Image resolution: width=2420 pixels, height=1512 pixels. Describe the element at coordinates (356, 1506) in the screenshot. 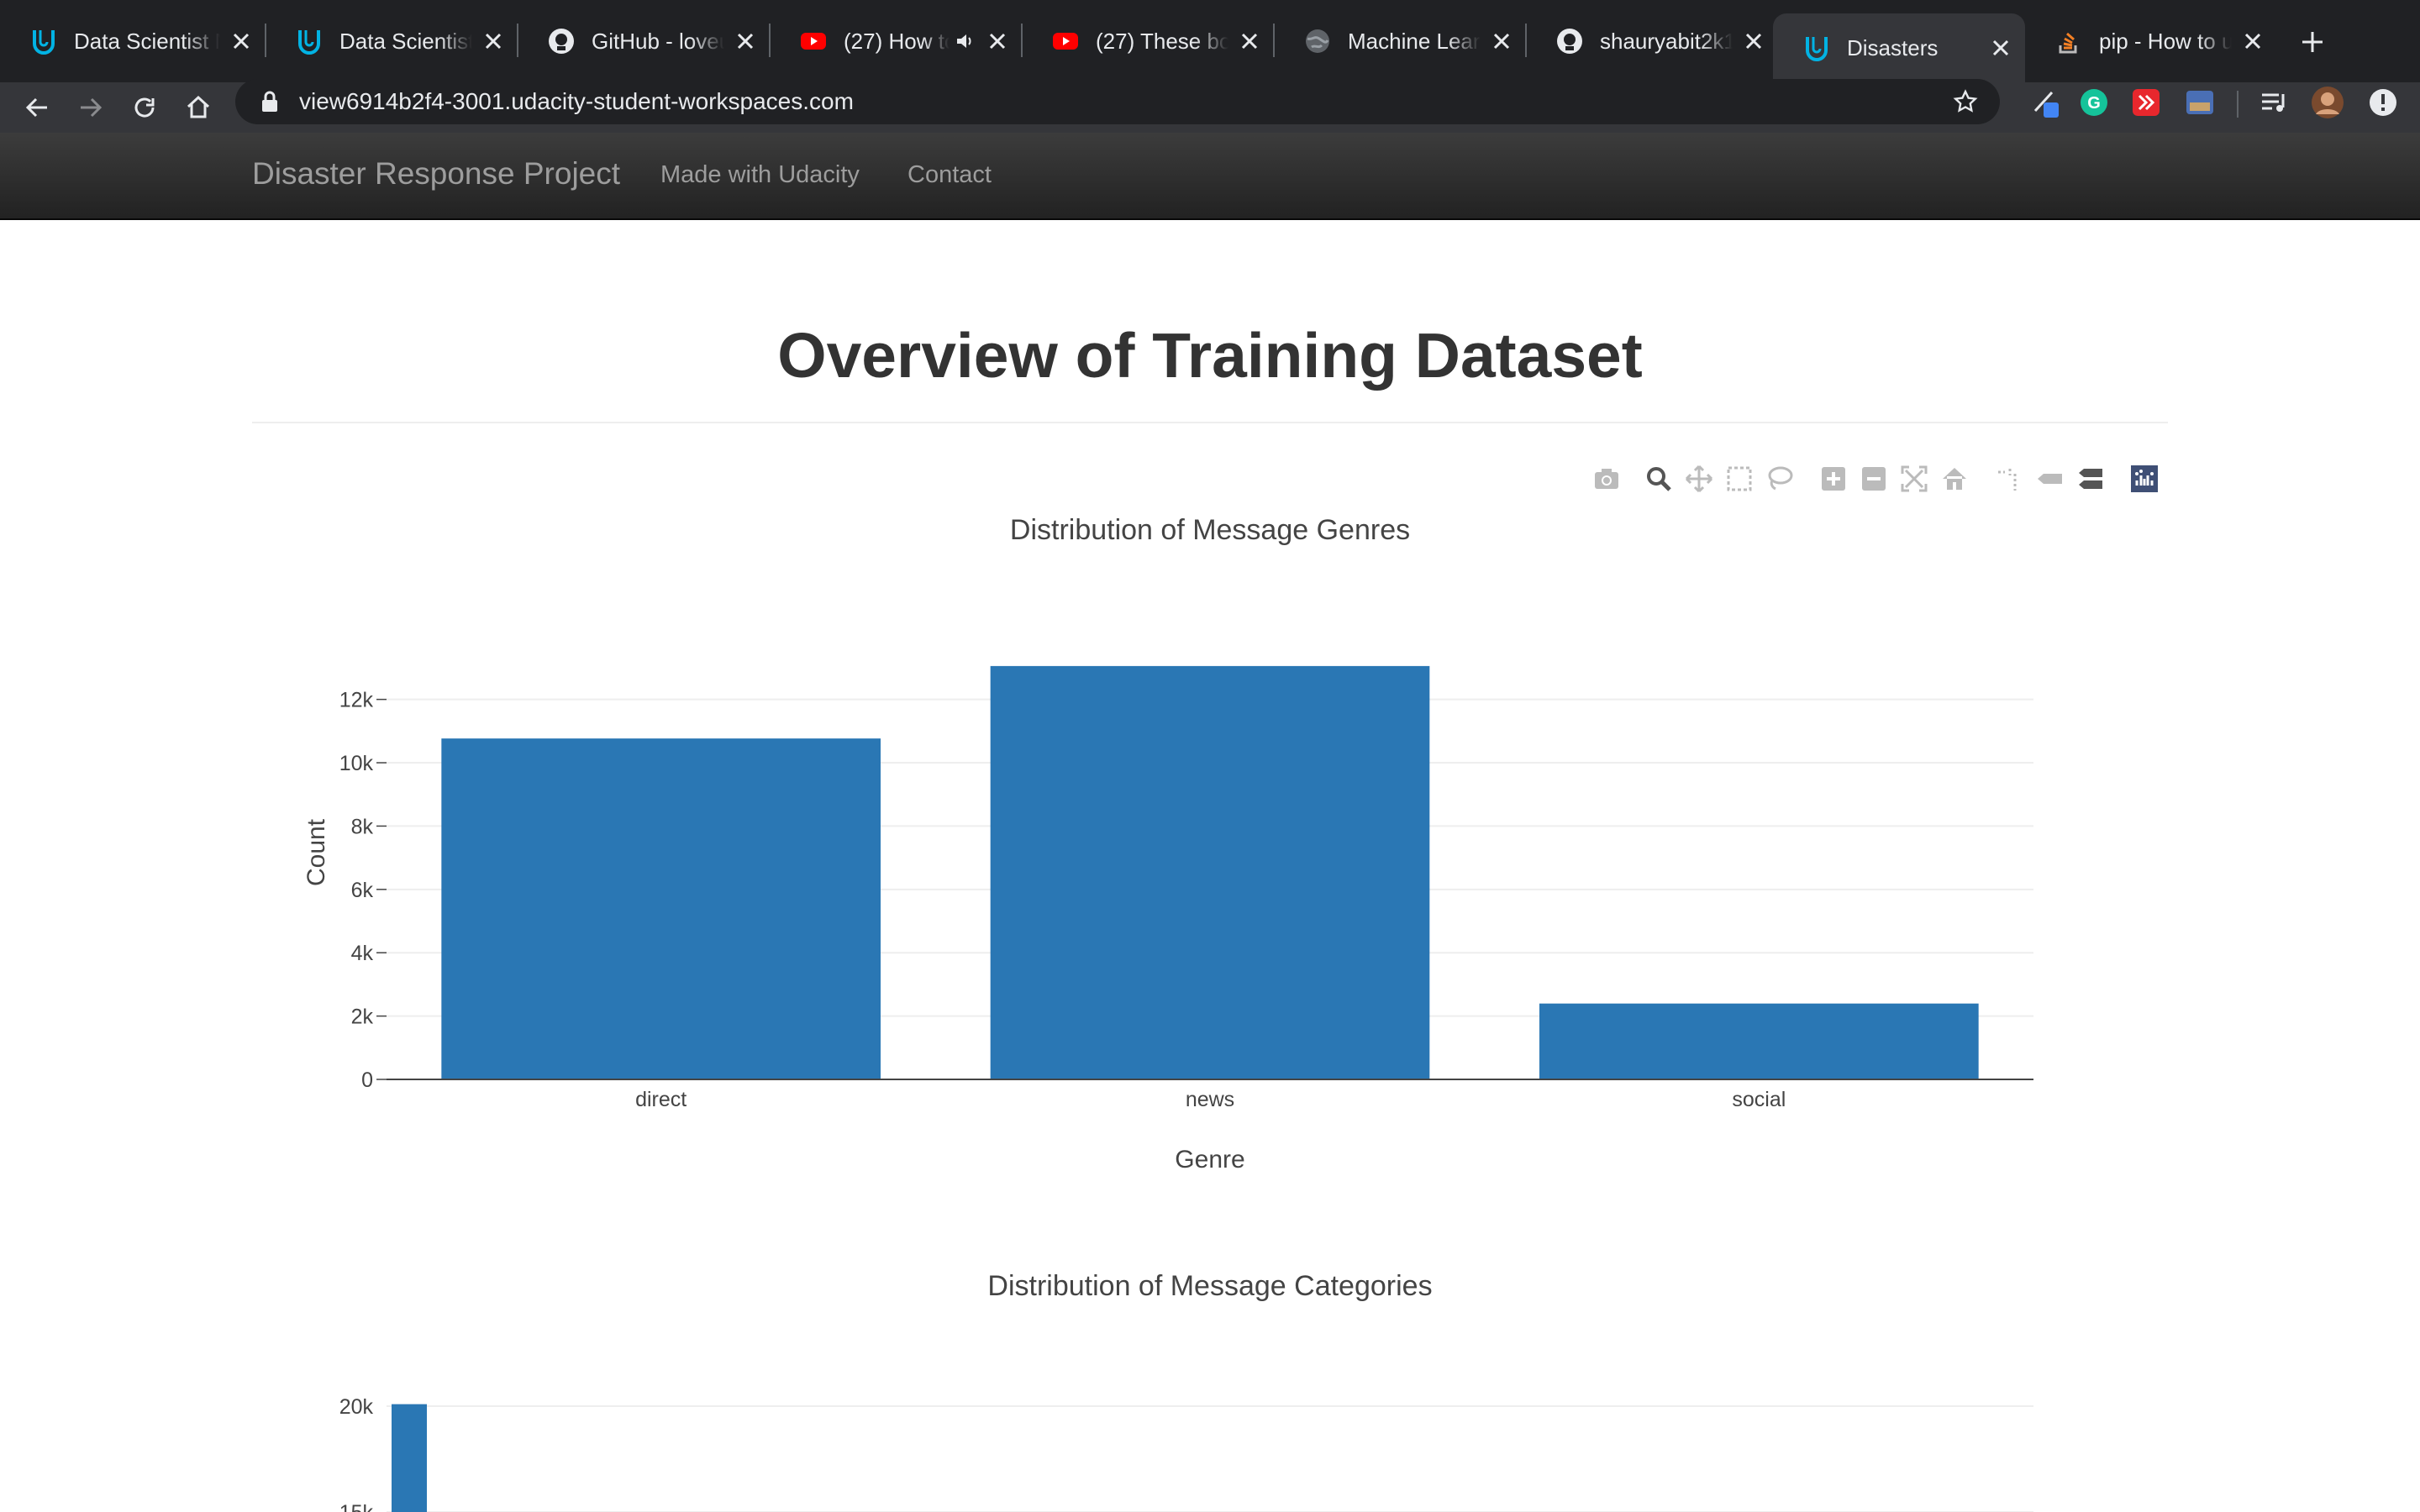

I see `y-tick-label: 15k` at that location.